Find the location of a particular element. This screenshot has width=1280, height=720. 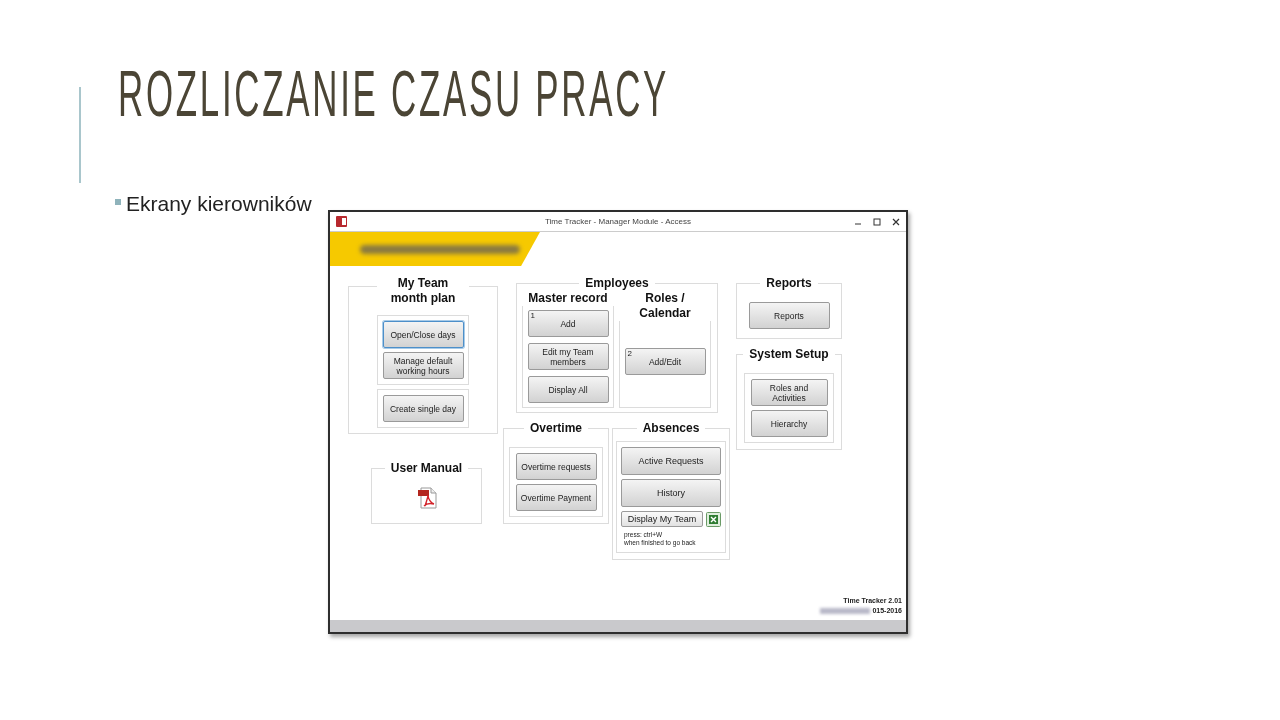

form-button: Roles and Activities is located at coordinates (789, 392).